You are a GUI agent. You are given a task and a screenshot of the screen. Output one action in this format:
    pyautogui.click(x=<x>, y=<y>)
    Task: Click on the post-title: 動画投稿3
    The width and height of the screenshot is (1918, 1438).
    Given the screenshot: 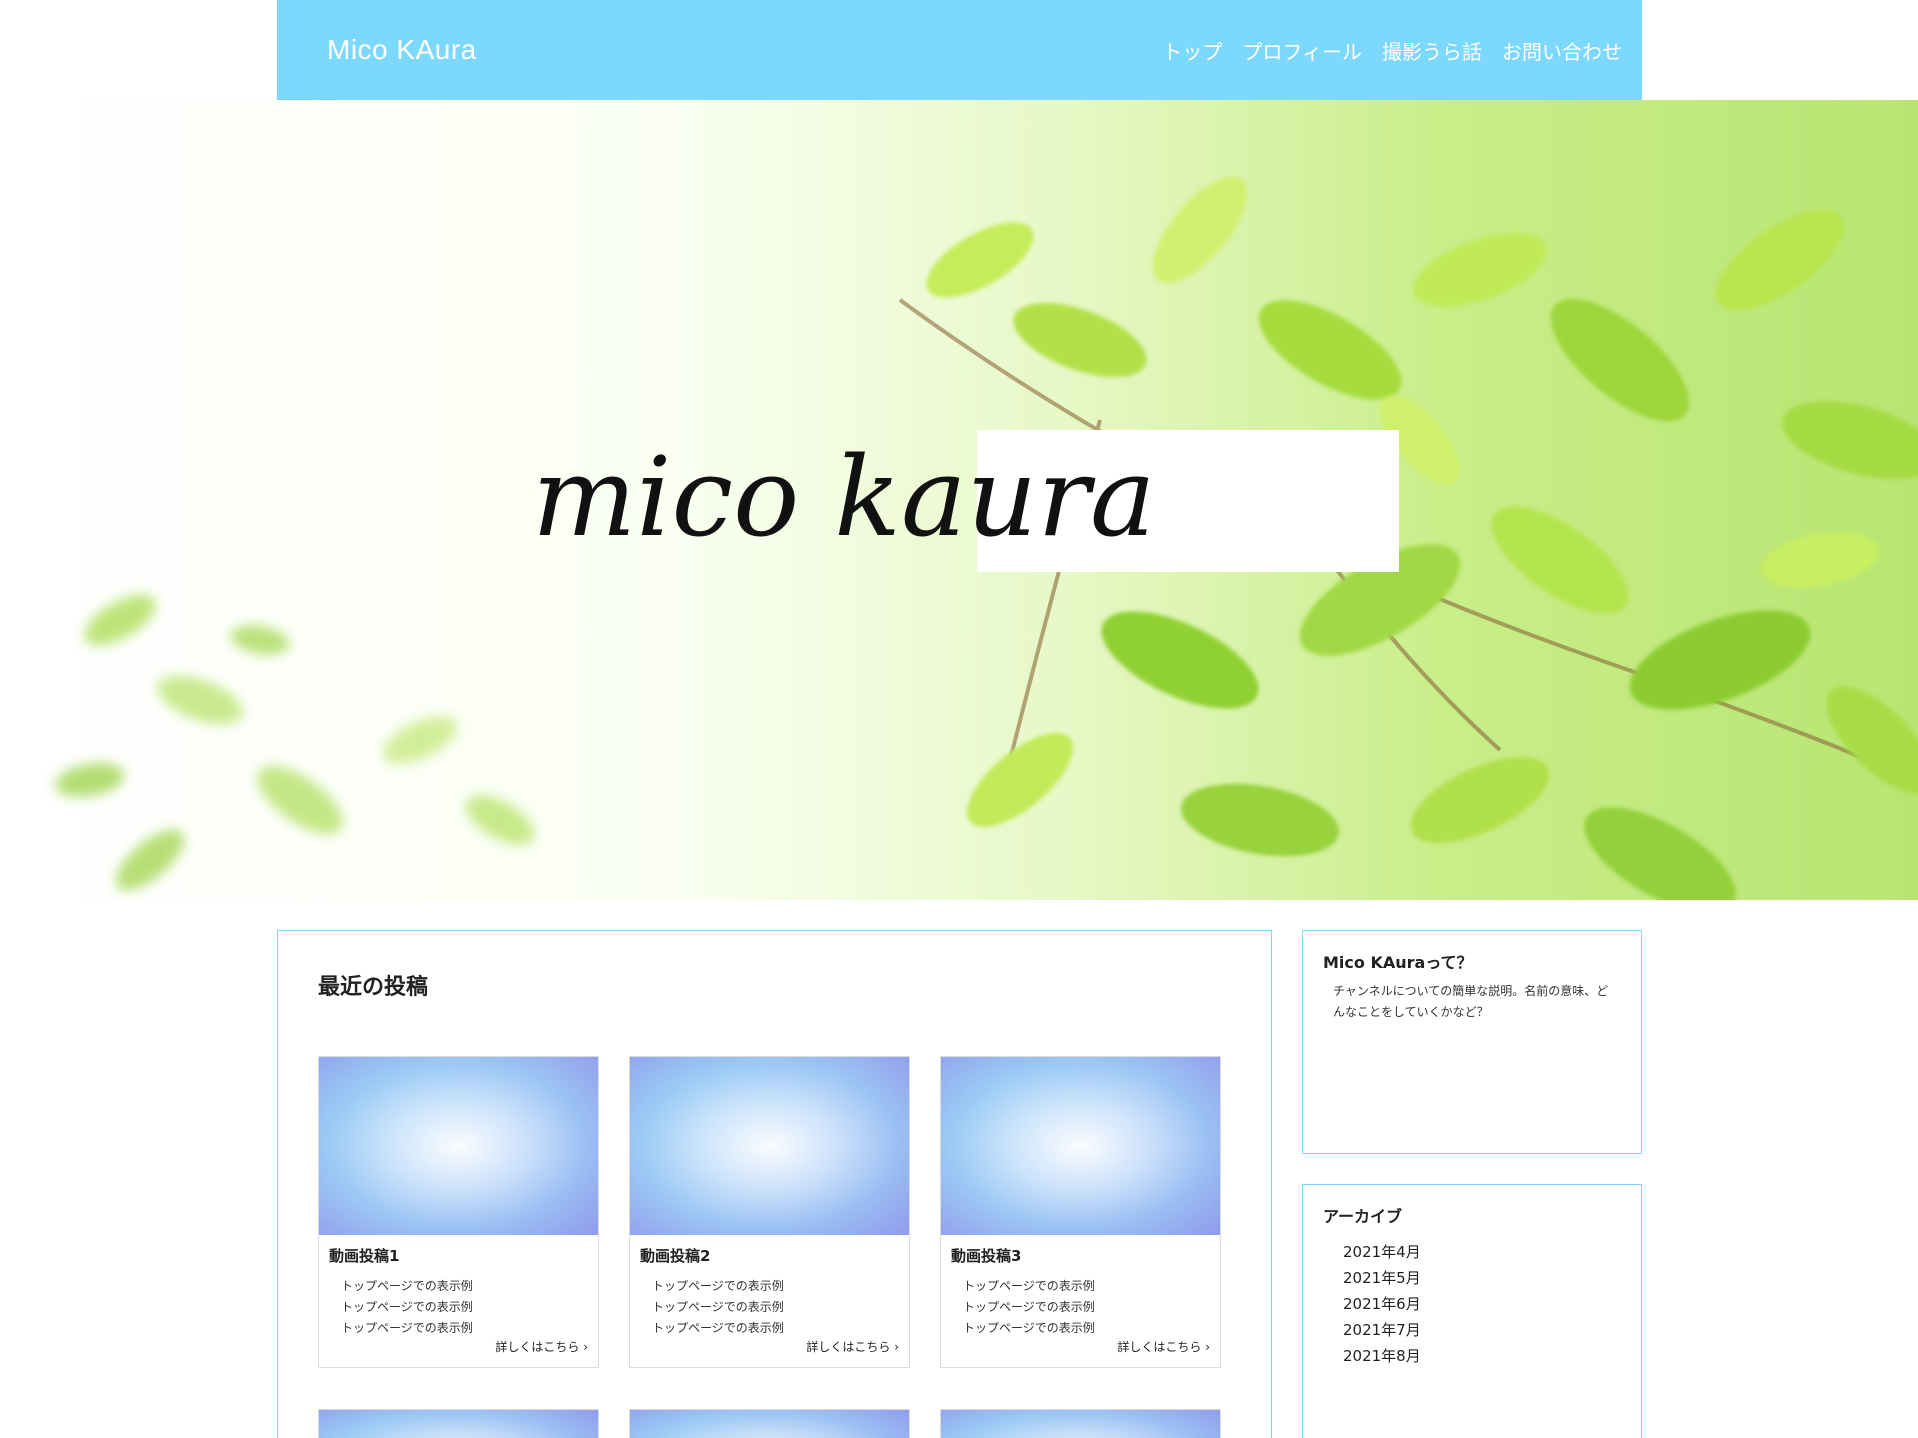 What is the action you would take?
    pyautogui.click(x=986, y=1256)
    